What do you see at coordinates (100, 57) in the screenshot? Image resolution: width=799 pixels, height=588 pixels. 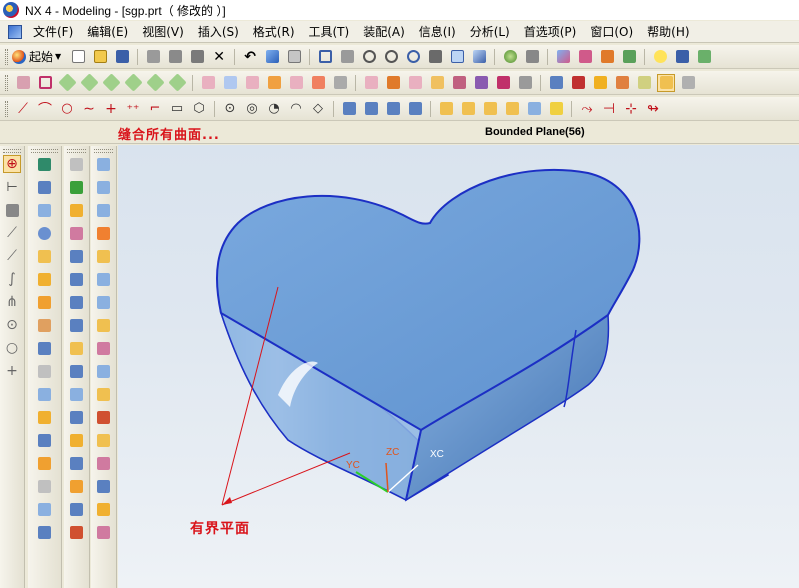 I see `open-button` at bounding box center [100, 57].